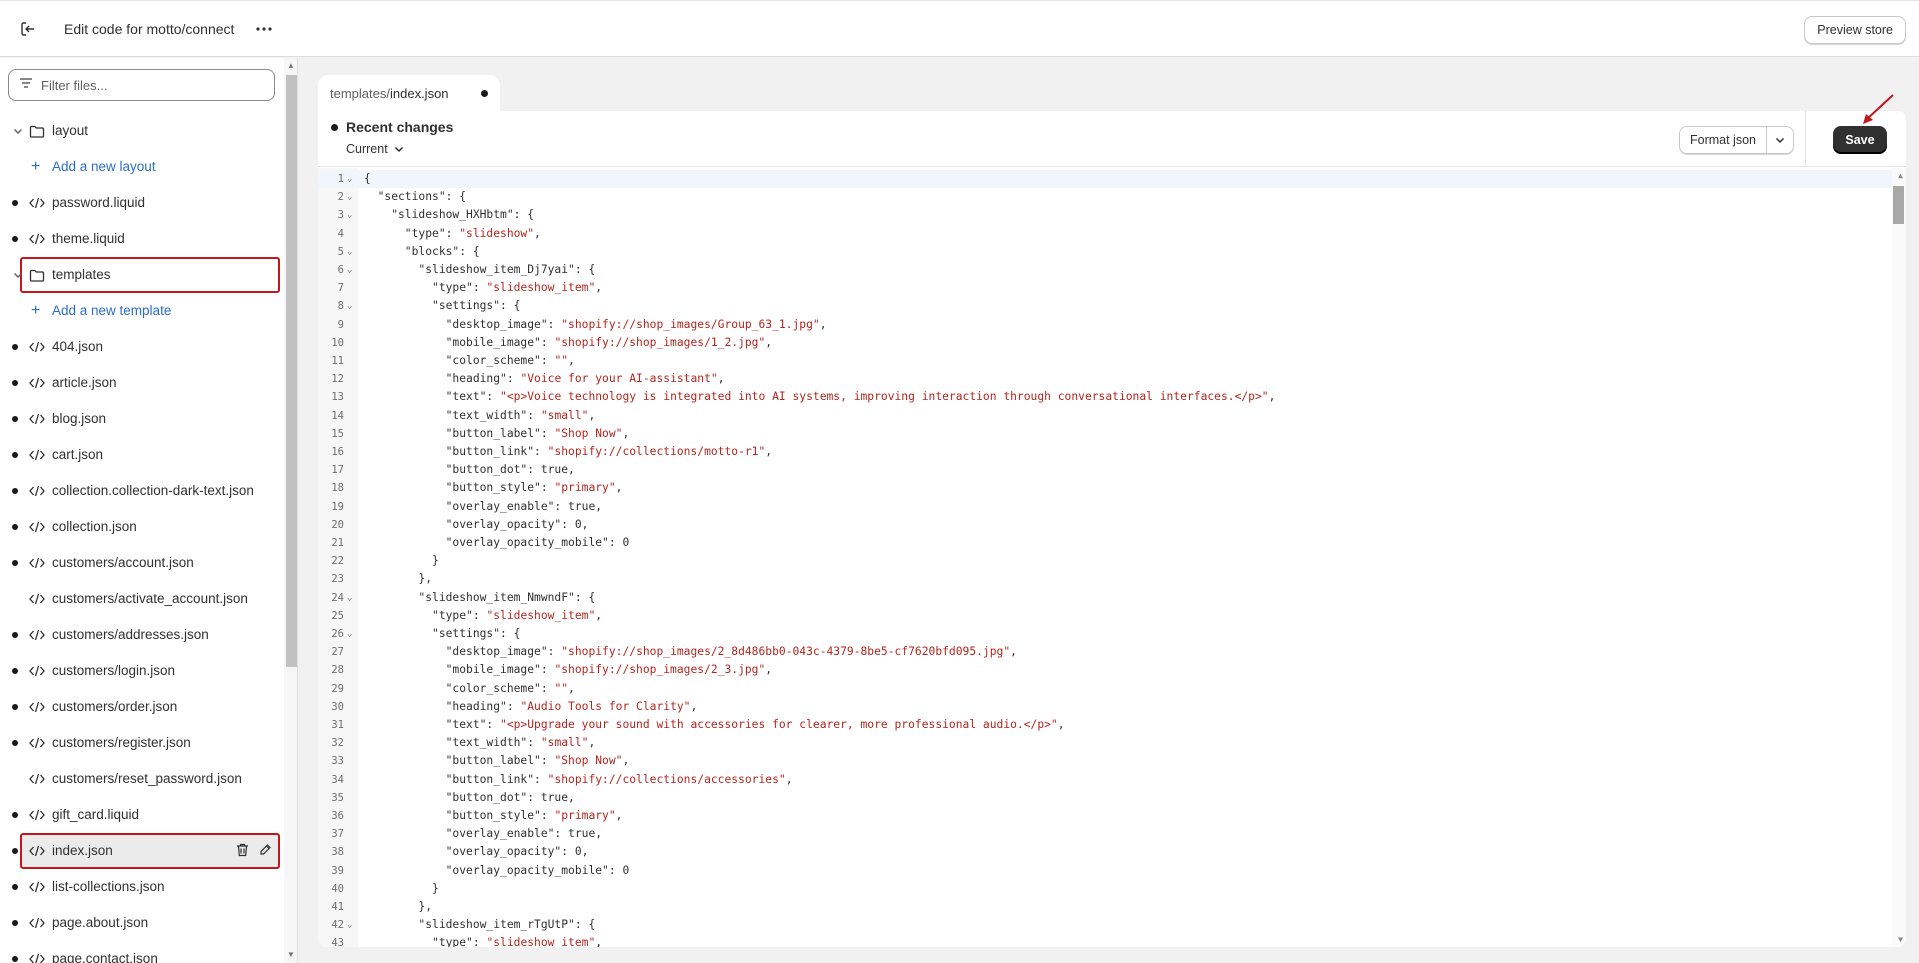  Describe the element at coordinates (1860, 140) in the screenshot. I see `save-button: Save` at that location.